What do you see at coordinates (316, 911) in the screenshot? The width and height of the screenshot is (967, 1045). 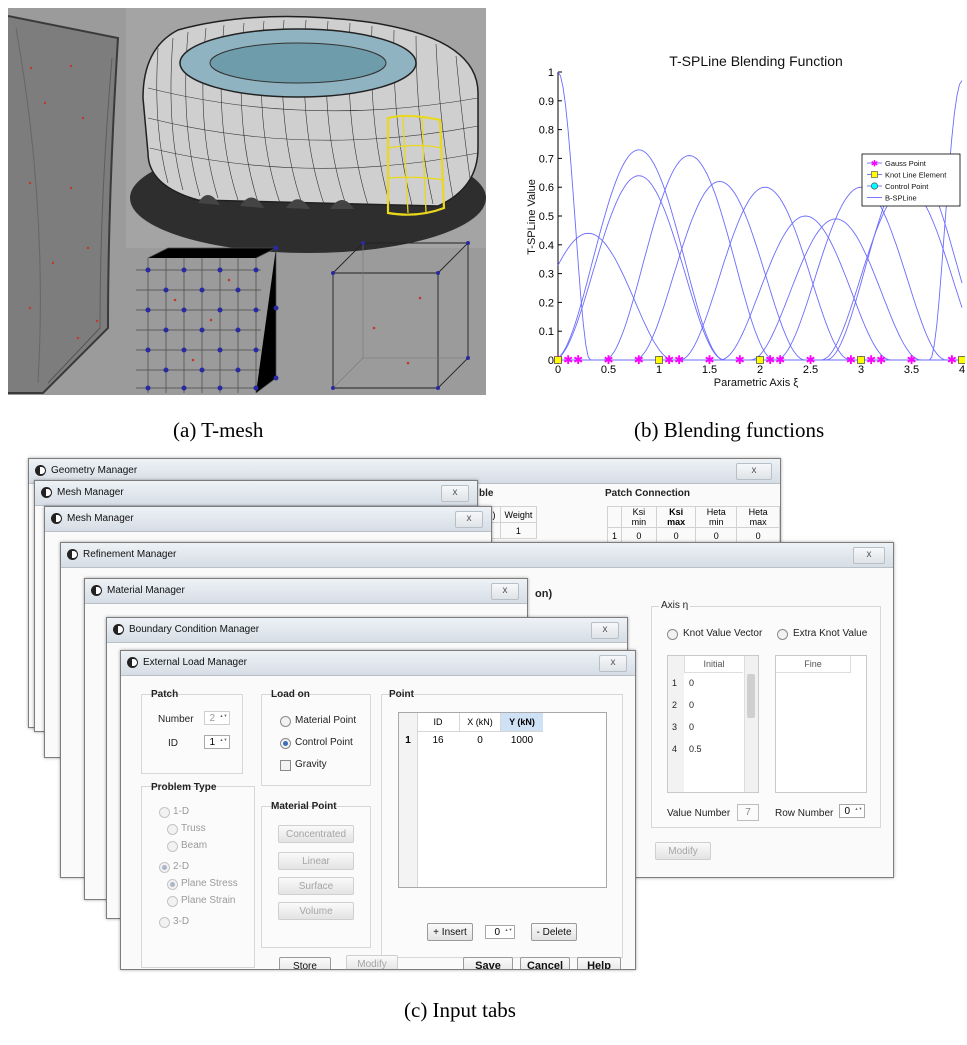 I see `volume-button: Volume` at bounding box center [316, 911].